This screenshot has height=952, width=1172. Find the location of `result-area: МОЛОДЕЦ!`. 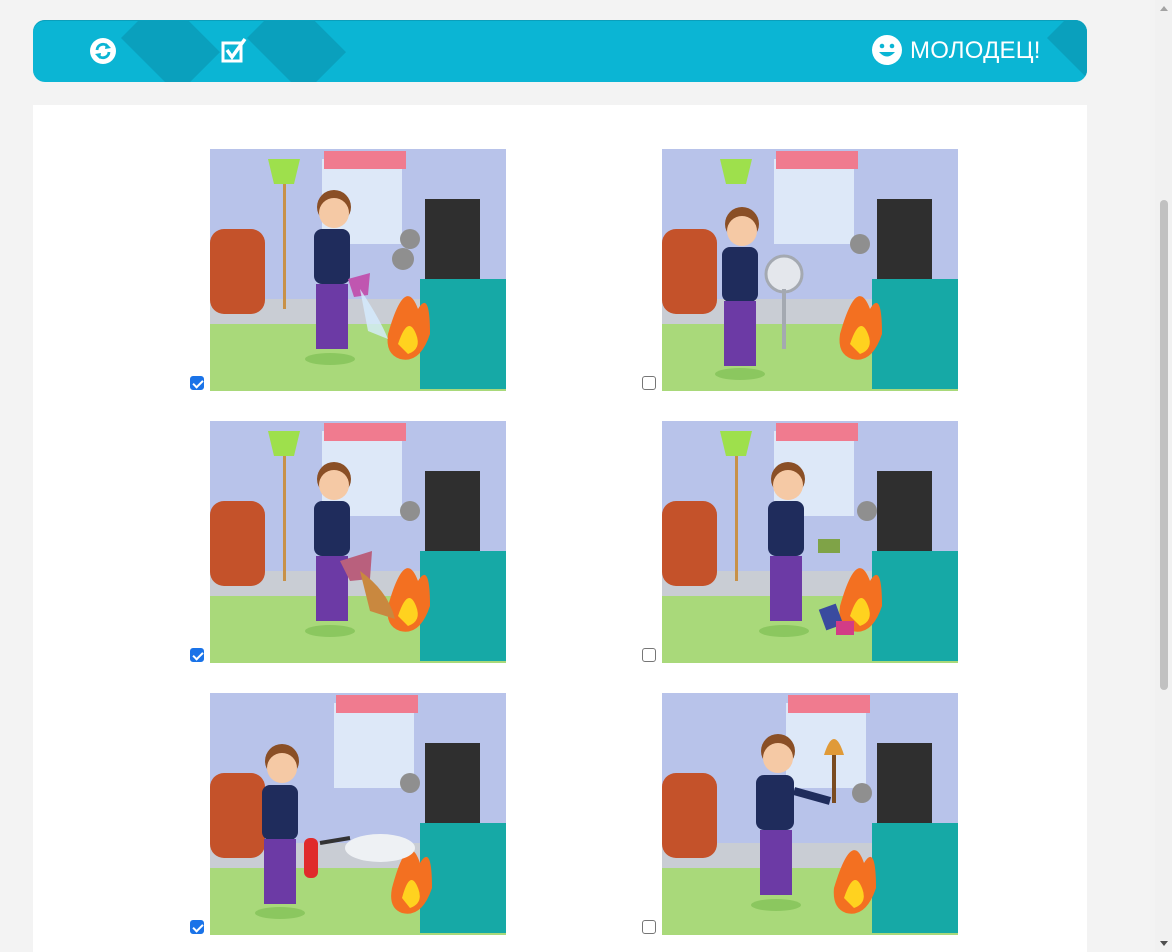

result-area: МОЛОДЕЦ! is located at coordinates (967, 51).